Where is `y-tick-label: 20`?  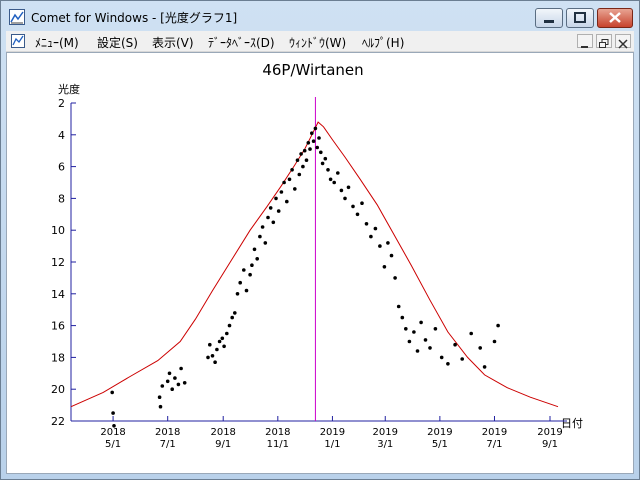 y-tick-label: 20 is located at coordinates (58, 389).